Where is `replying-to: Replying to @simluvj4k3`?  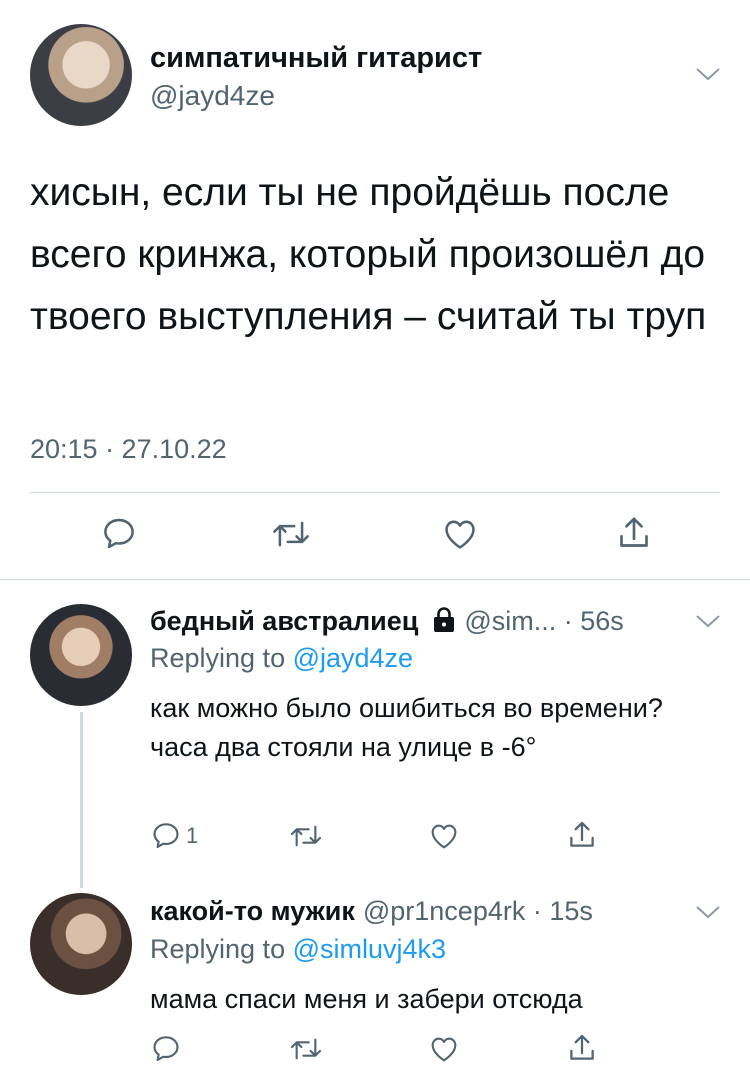 replying-to: Replying to @simluvj4k3 is located at coordinates (298, 949).